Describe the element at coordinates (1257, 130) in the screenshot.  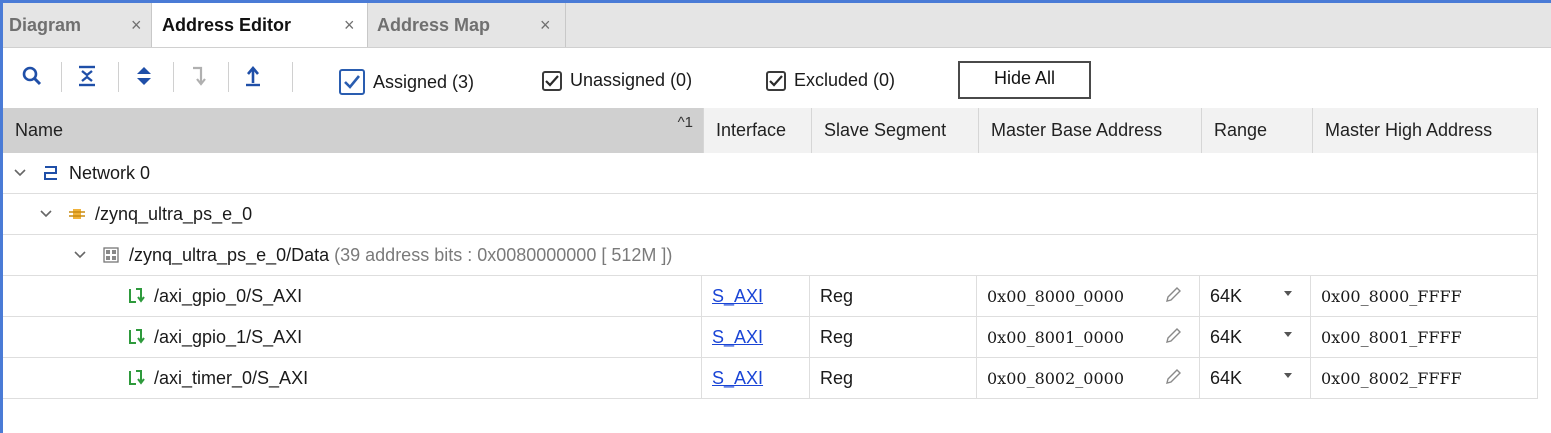
I see `column-header-range: Range` at that location.